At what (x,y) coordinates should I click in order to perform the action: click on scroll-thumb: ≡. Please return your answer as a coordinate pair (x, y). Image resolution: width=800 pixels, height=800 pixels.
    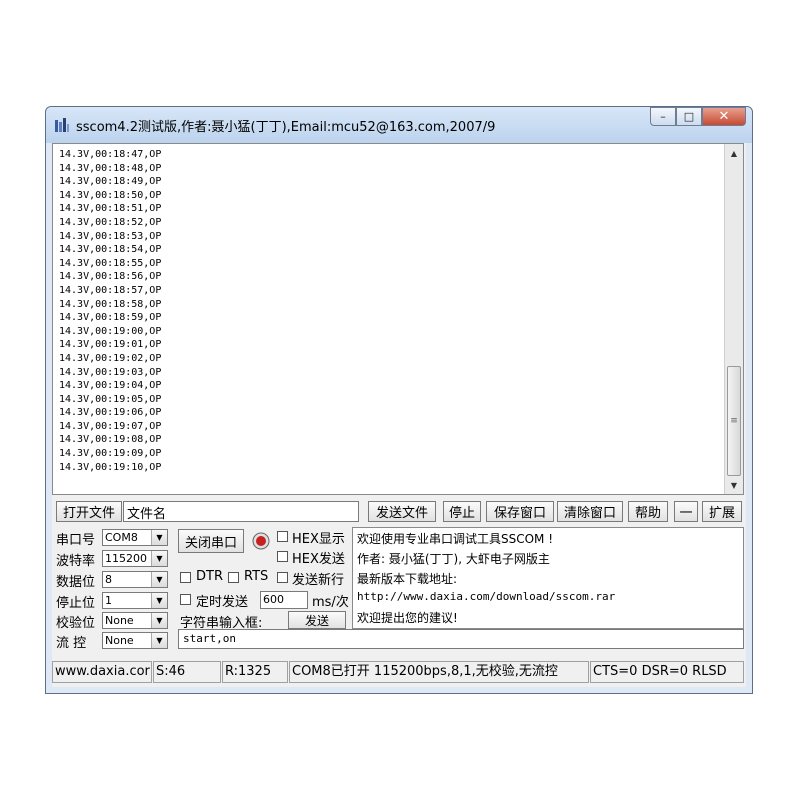
    Looking at the image, I should click on (734, 421).